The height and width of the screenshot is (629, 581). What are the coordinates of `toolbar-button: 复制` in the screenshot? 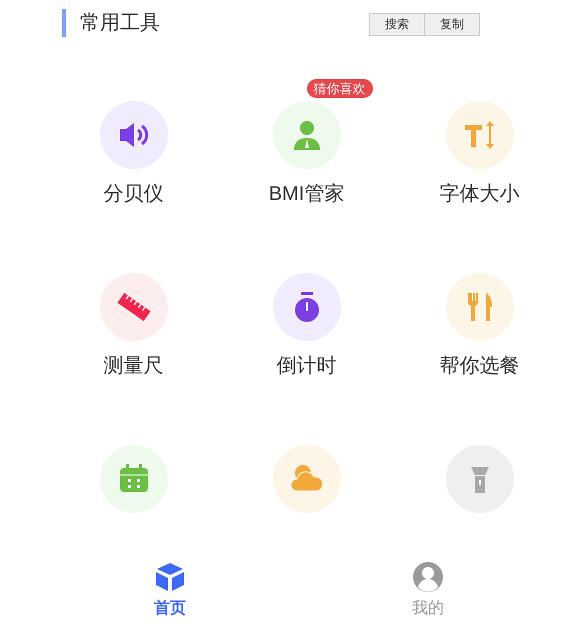 It's located at (452, 24).